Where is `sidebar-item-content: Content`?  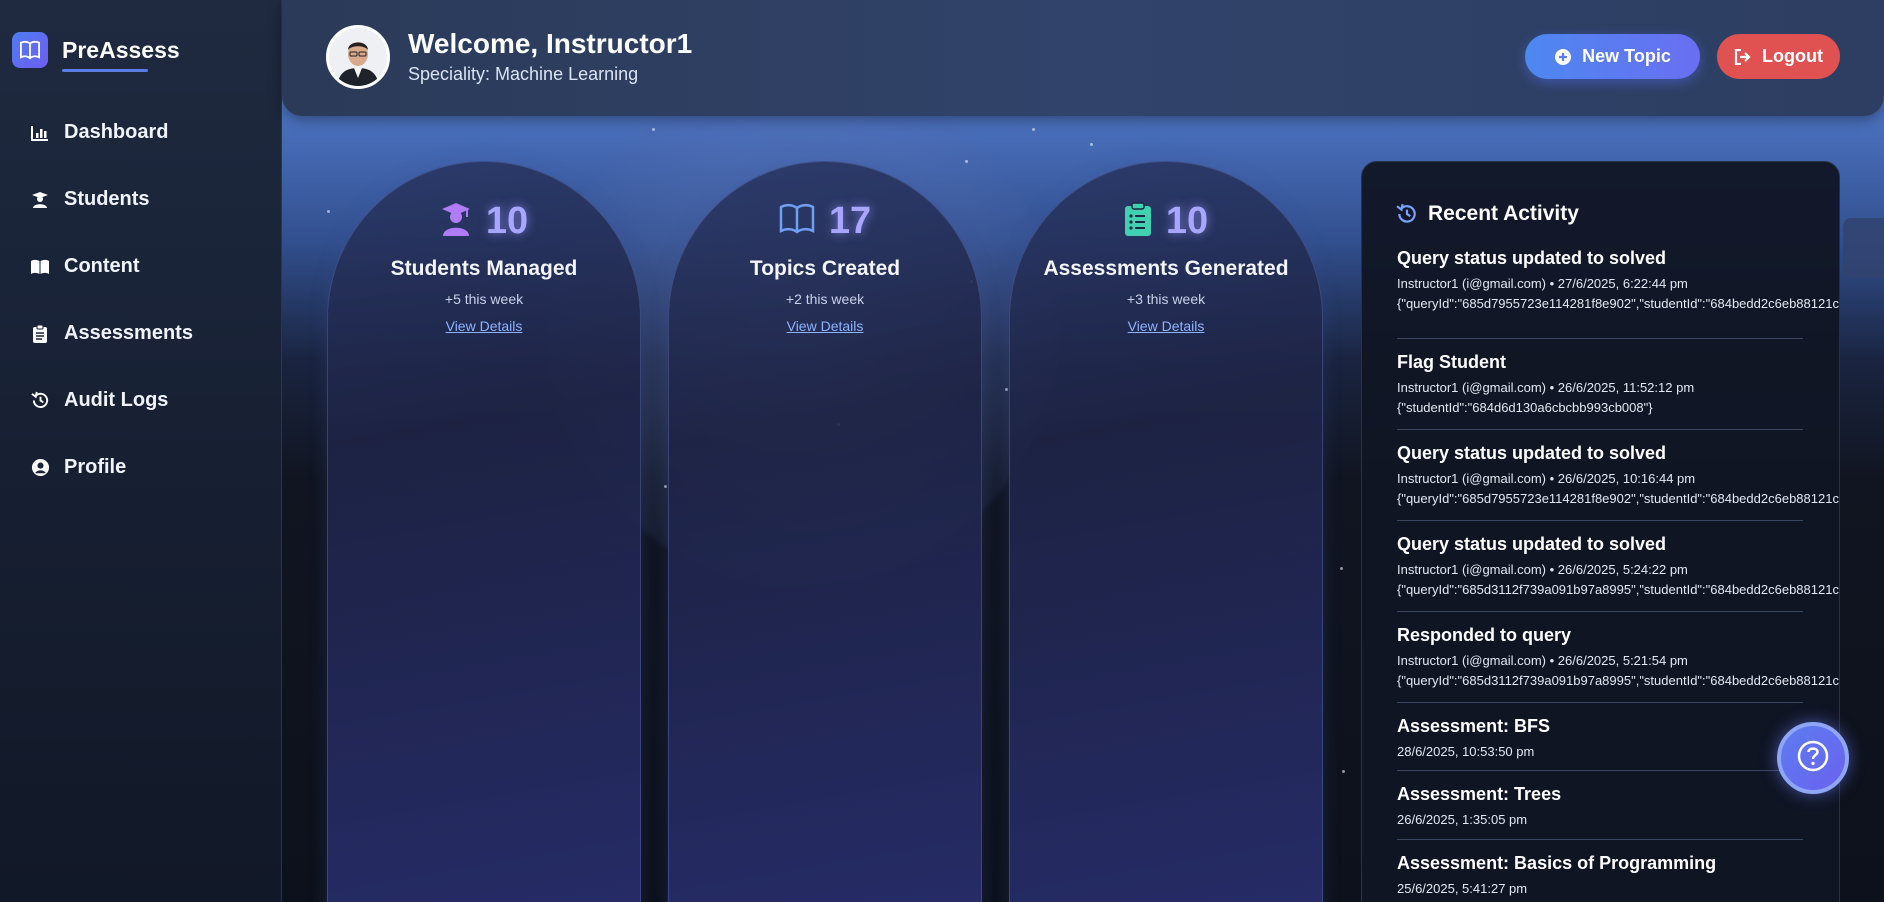
sidebar-item-content: Content is located at coordinates (141, 266).